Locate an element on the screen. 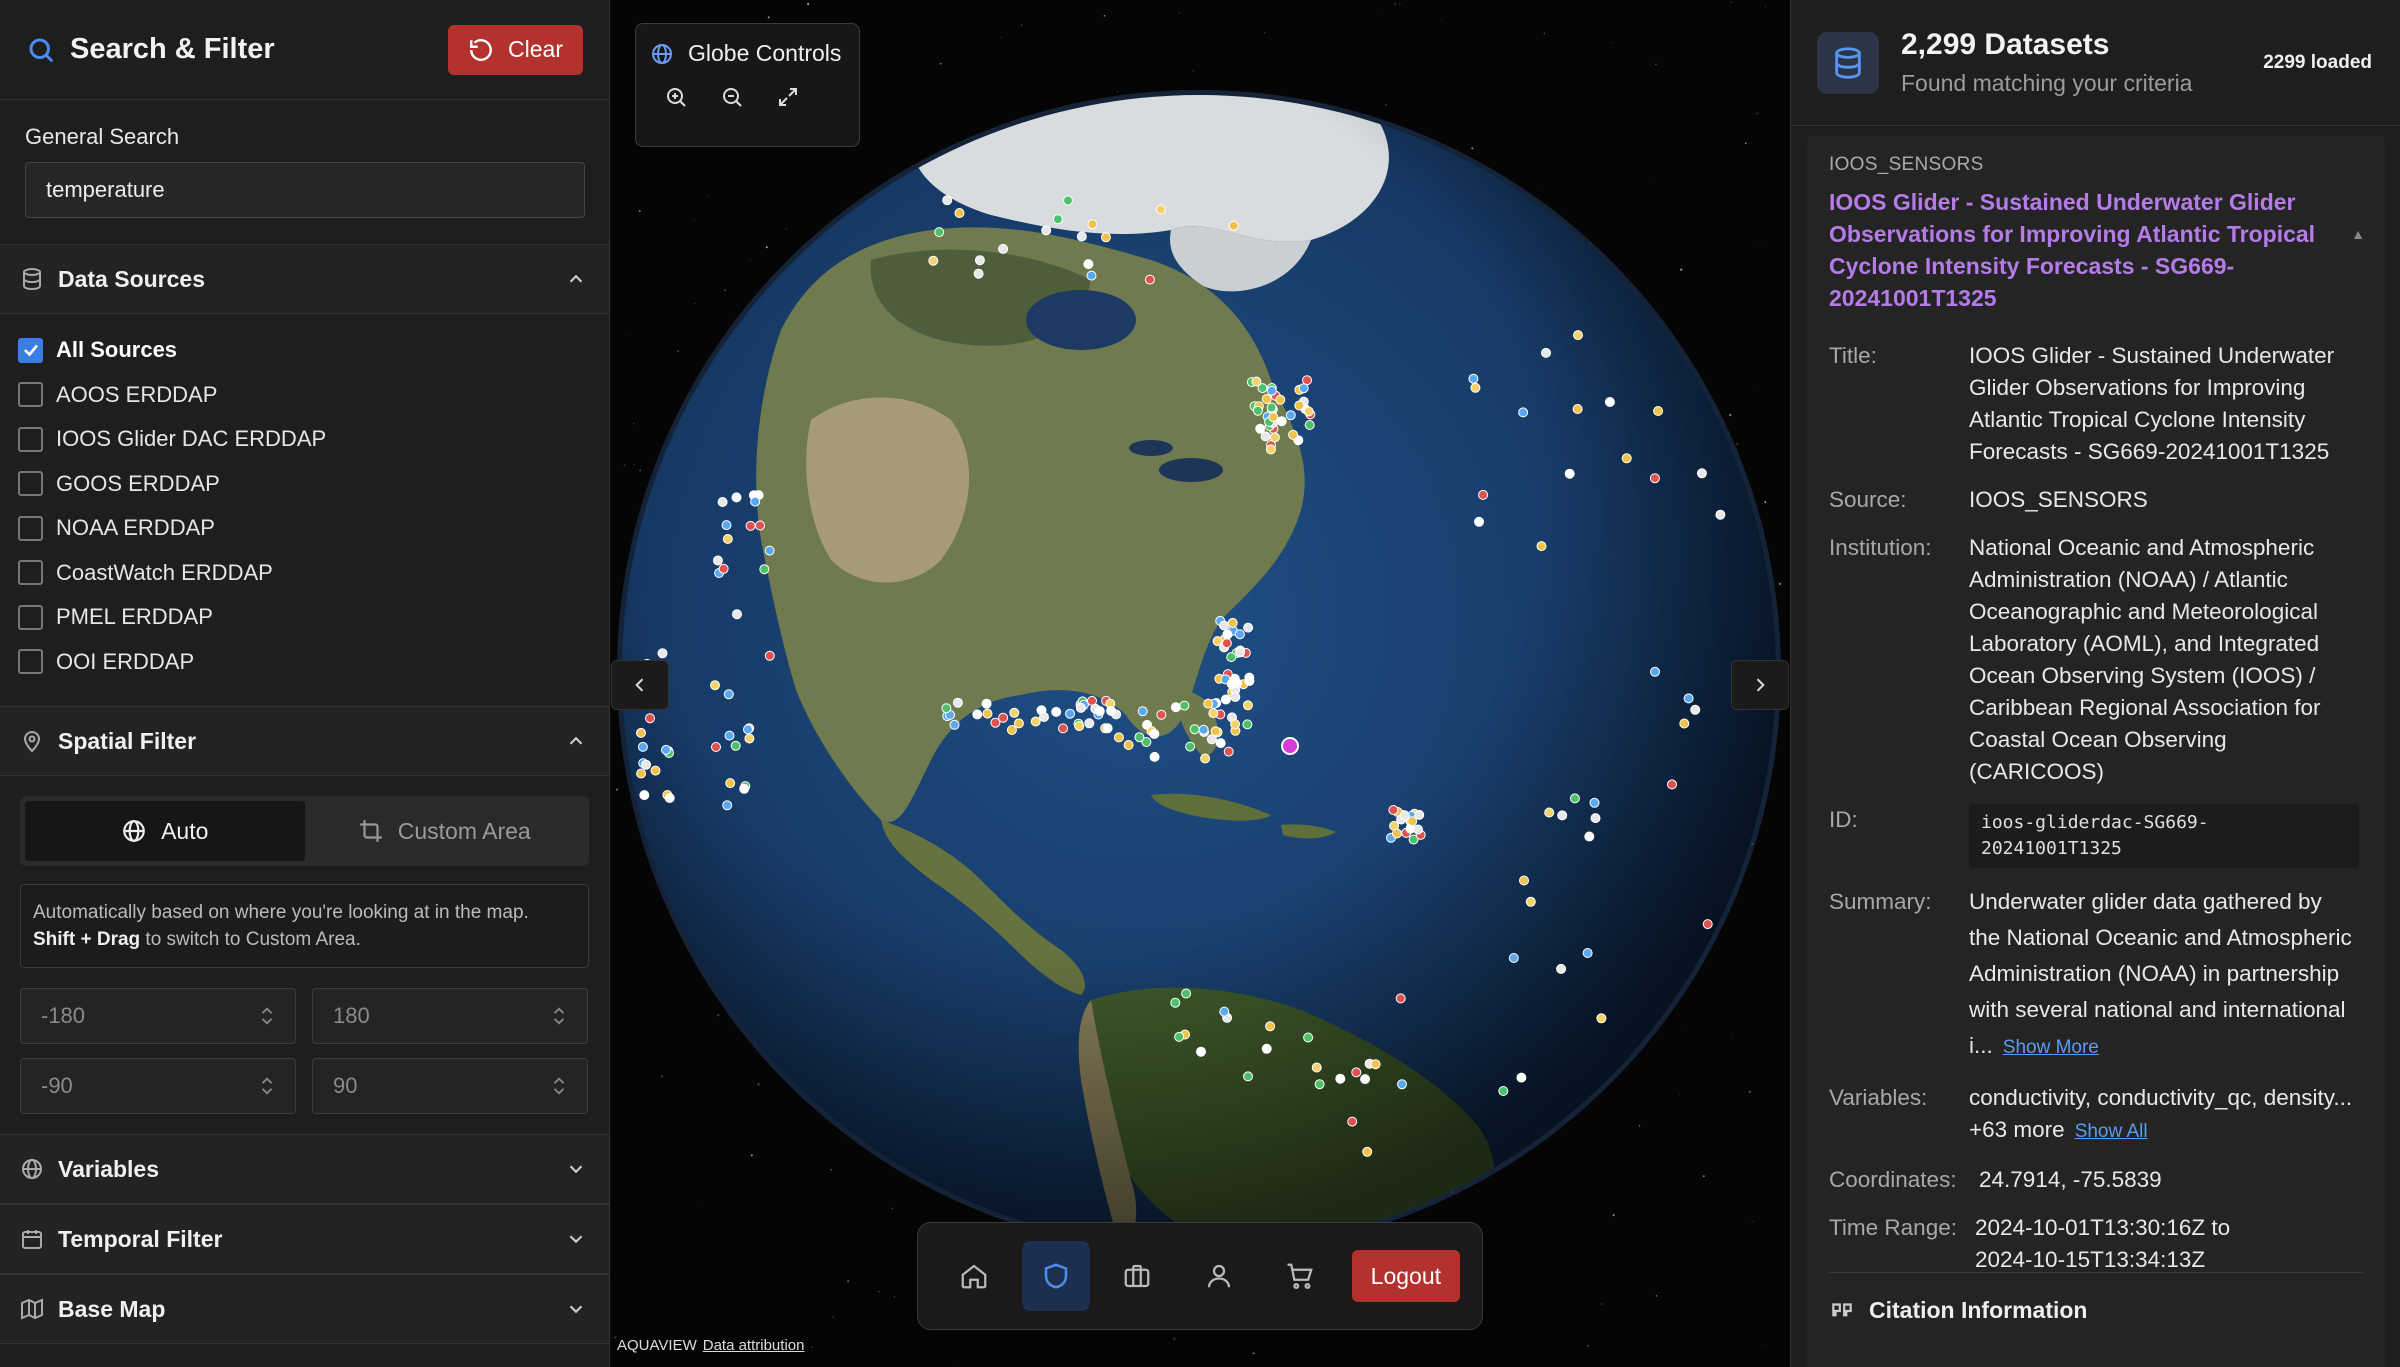 The height and width of the screenshot is (1367, 2400). source-item-all: All Sources is located at coordinates (313, 350).